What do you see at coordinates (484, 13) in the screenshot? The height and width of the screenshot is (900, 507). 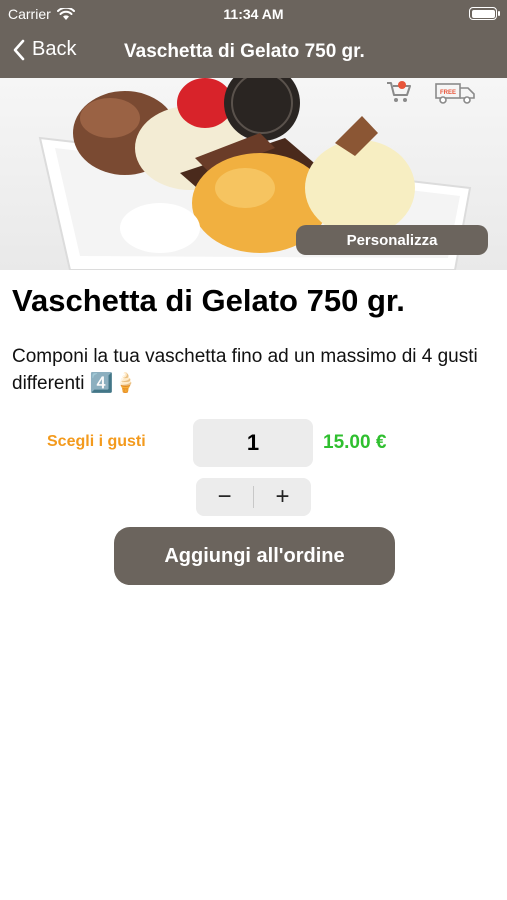 I see `battery-icon` at bounding box center [484, 13].